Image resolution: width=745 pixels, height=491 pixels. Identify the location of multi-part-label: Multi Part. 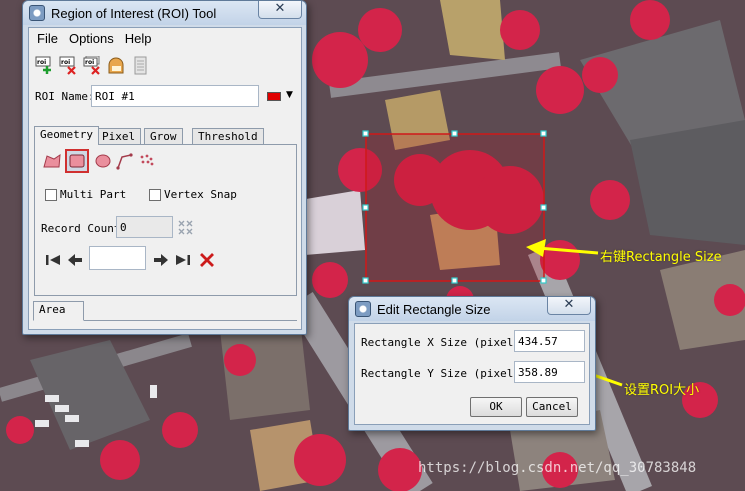
(93, 194).